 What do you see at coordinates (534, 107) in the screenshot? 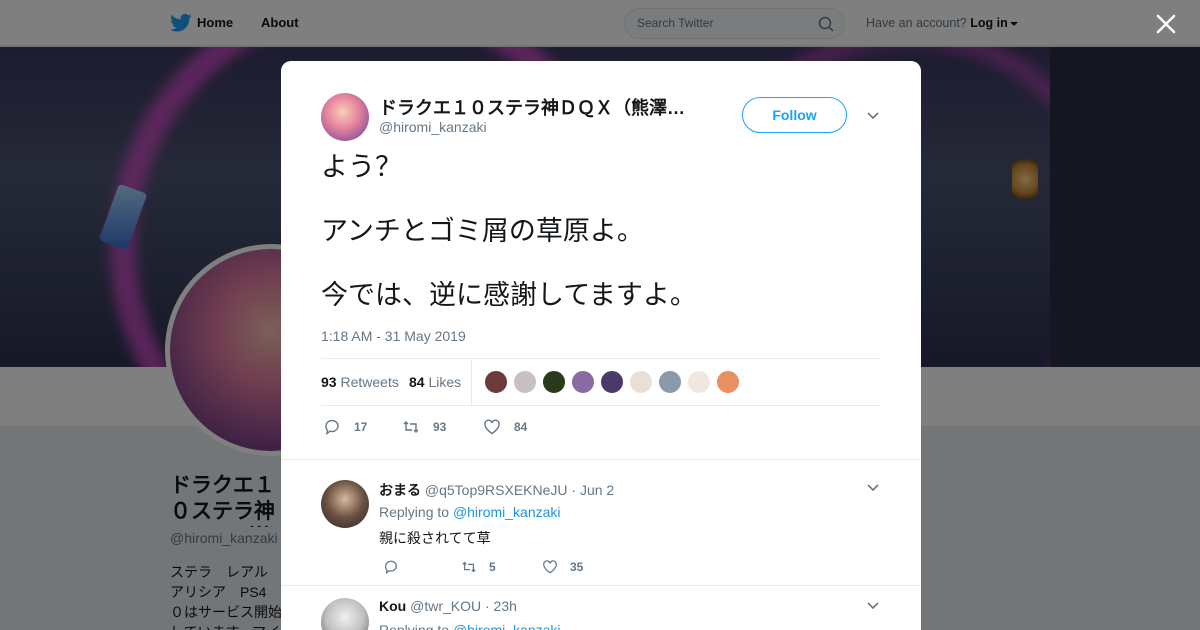
I see `author-name: ドラクエ１０ステラ神ＤＱＸ（熊澤英一）` at bounding box center [534, 107].